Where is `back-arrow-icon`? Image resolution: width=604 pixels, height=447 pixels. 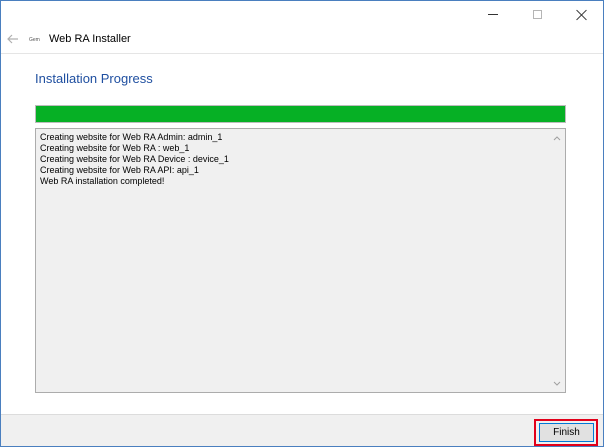
back-arrow-icon is located at coordinates (12, 39).